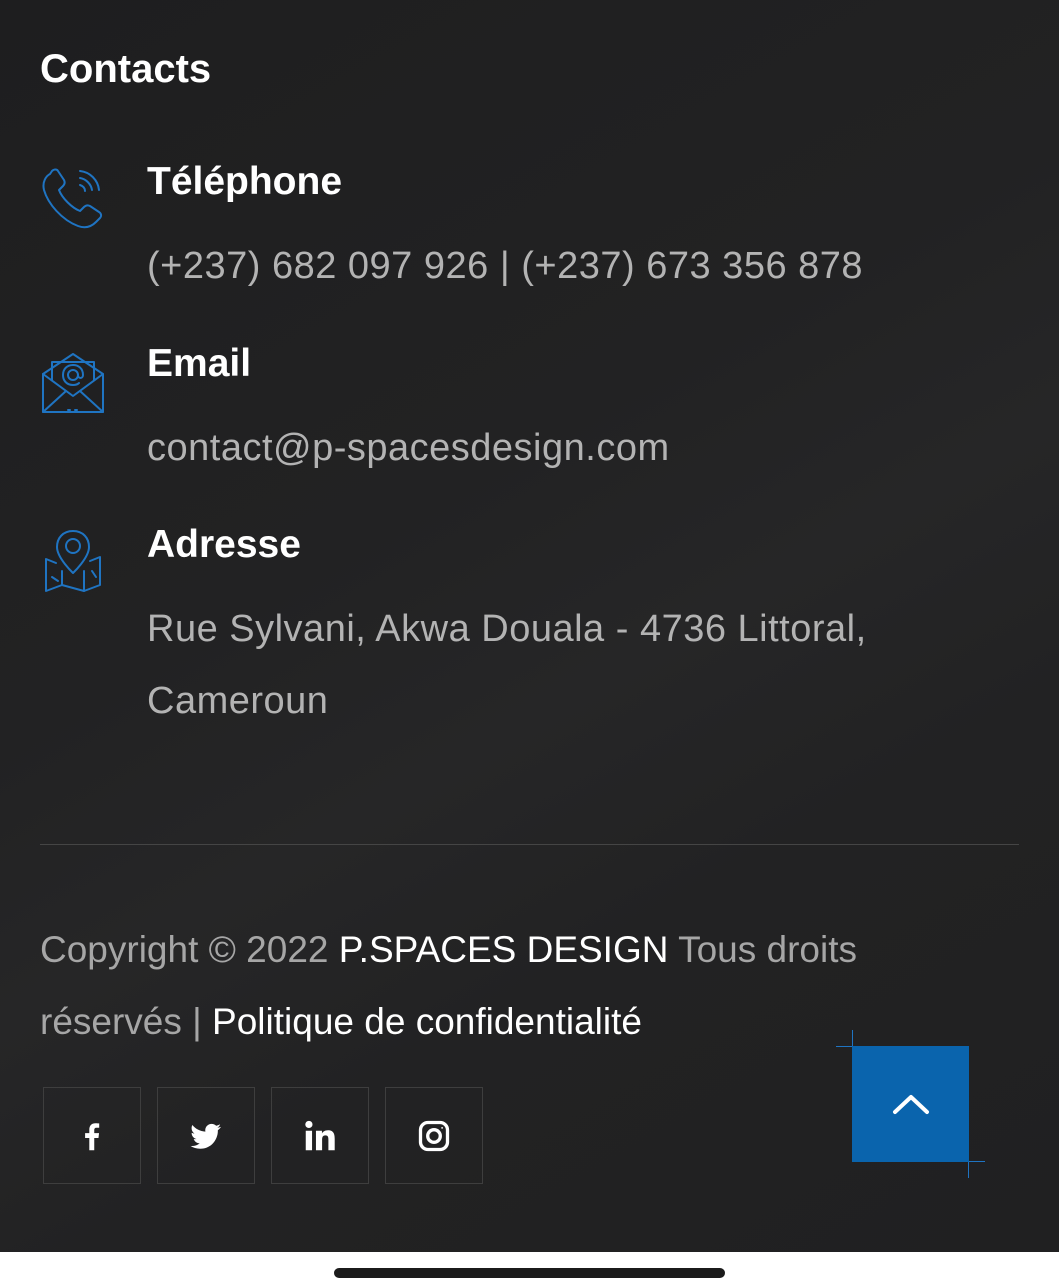 Image resolution: width=1059 pixels, height=1280 pixels. Describe the element at coordinates (542, 266) in the screenshot. I see `phone-value: (+237) 682 097 926 | (+237) 673 356 878` at that location.